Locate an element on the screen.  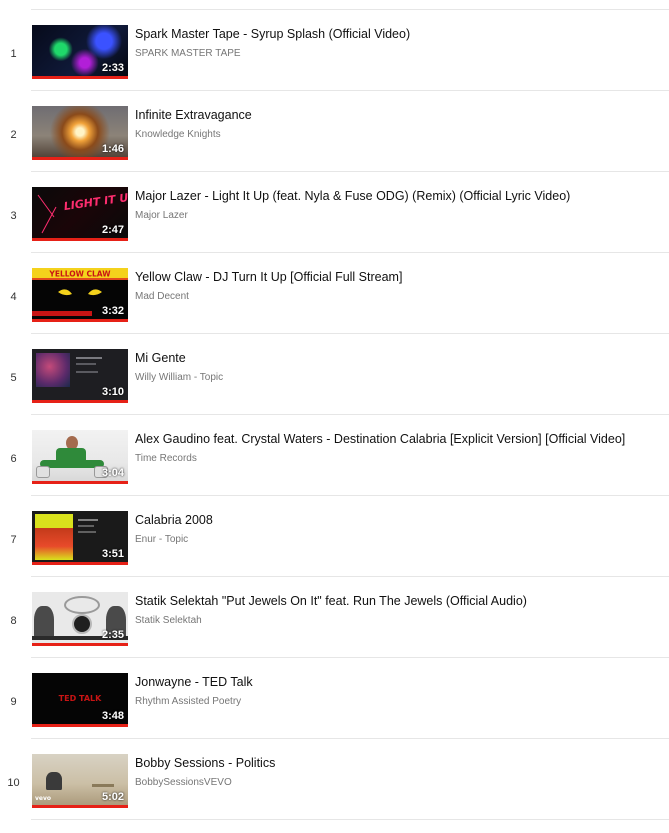
video-thumbnail: TED TALK 3:48 is located at coordinates (80, 700).